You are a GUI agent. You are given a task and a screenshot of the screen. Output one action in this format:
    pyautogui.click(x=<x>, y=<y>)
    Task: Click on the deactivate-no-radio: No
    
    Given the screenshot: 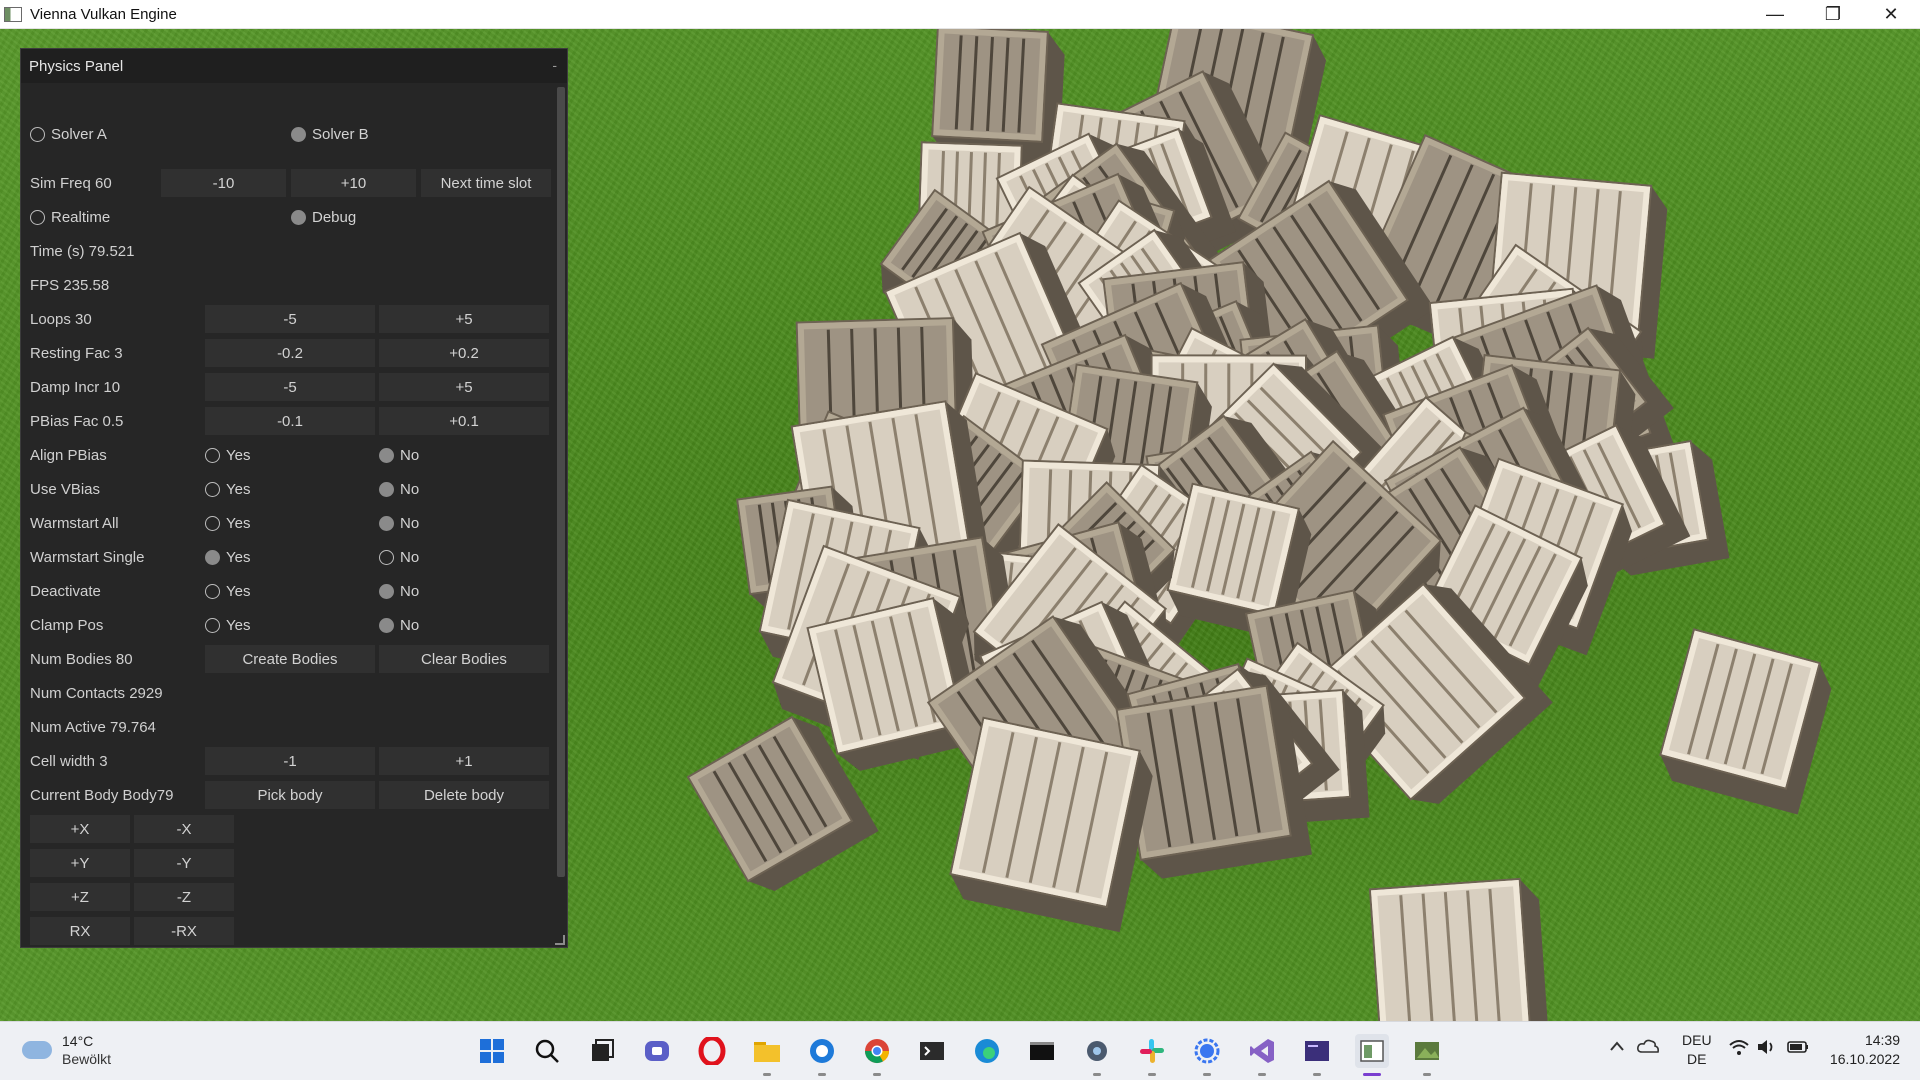 What is the action you would take?
    pyautogui.click(x=399, y=591)
    